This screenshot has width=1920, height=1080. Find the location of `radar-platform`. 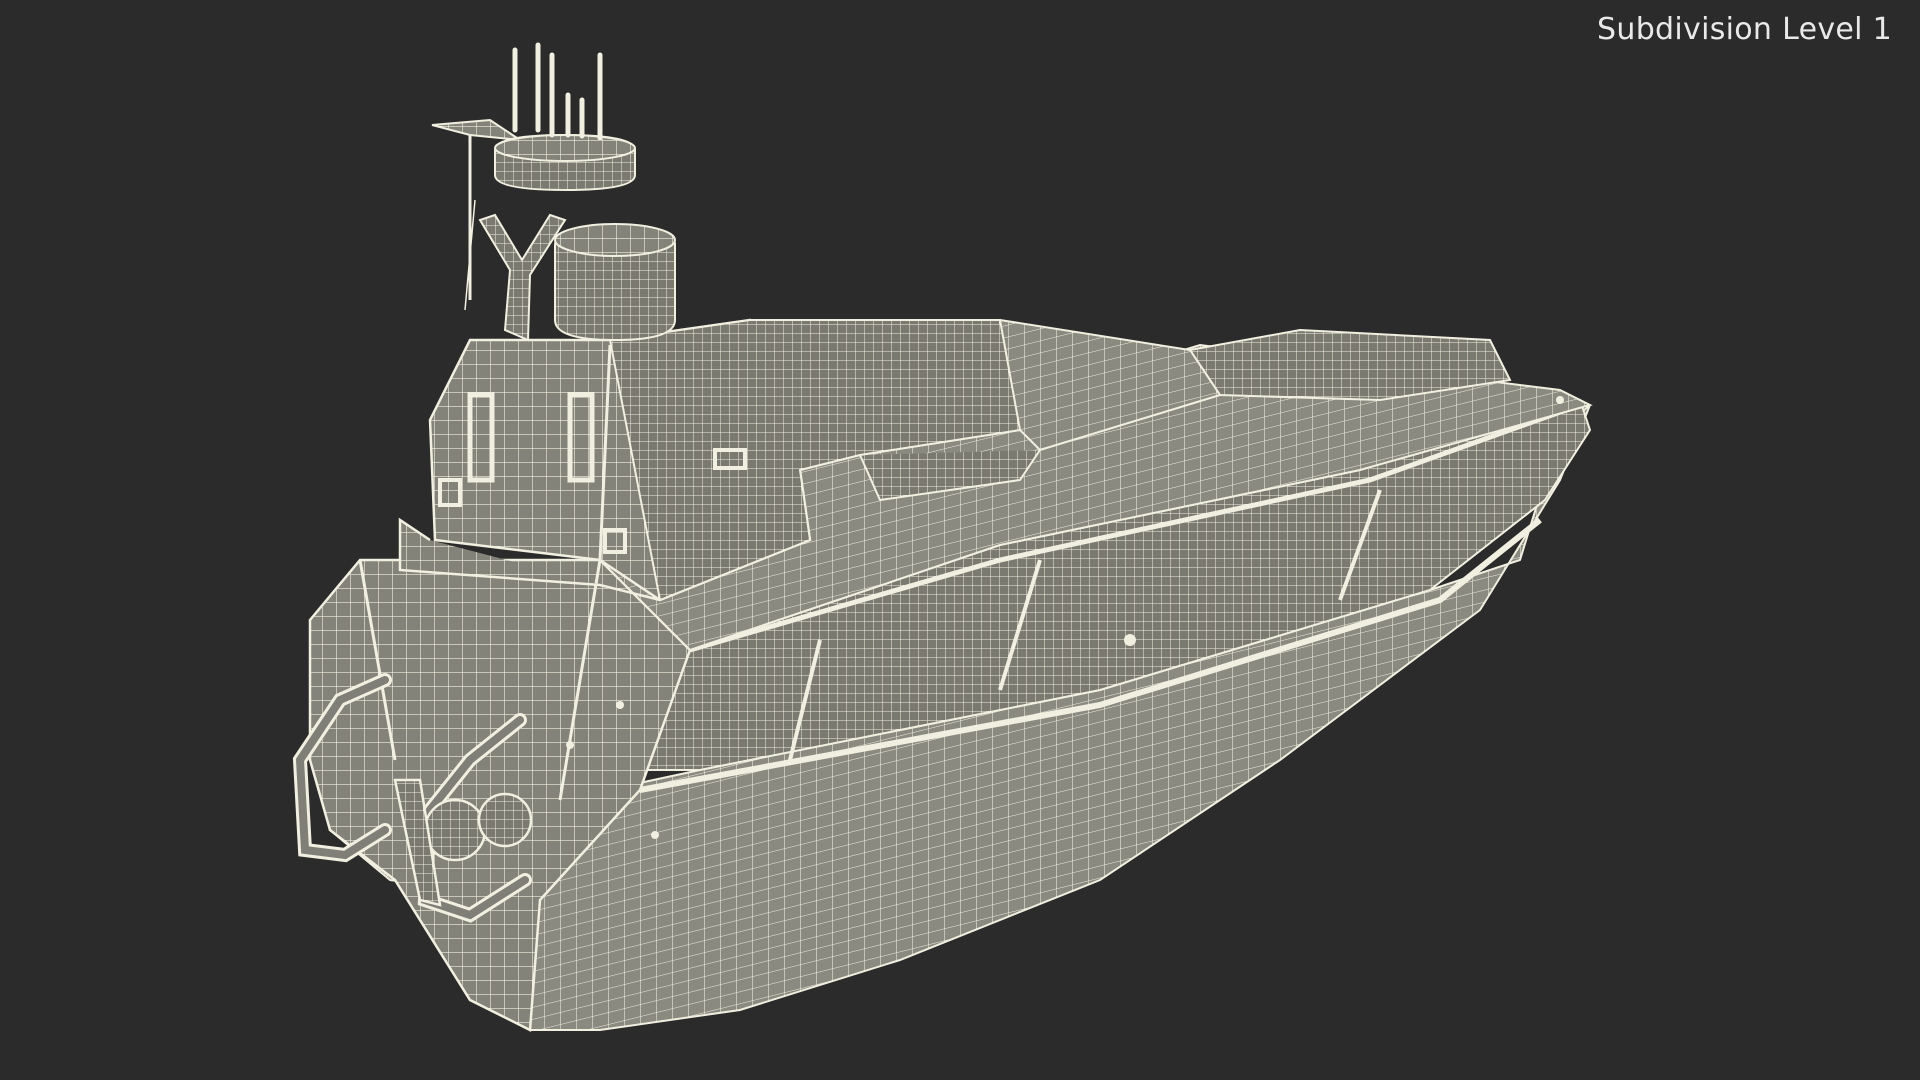

radar-platform is located at coordinates (476, 129).